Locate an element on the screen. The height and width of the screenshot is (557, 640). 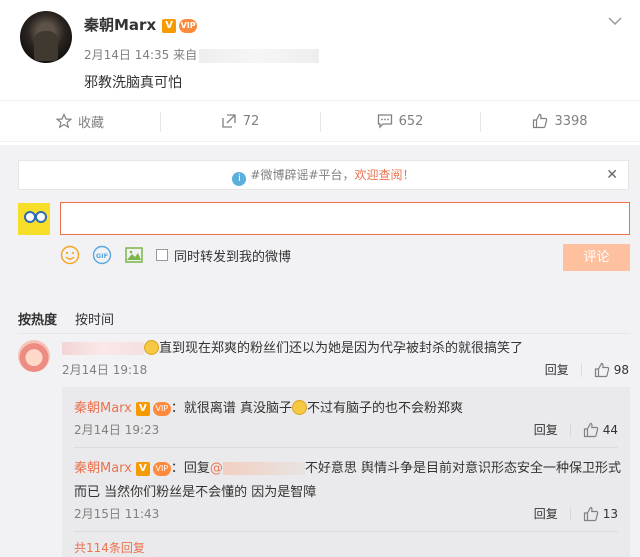
post-action-bar: 收藏 72 652 3398 is located at coordinates (320, 121).